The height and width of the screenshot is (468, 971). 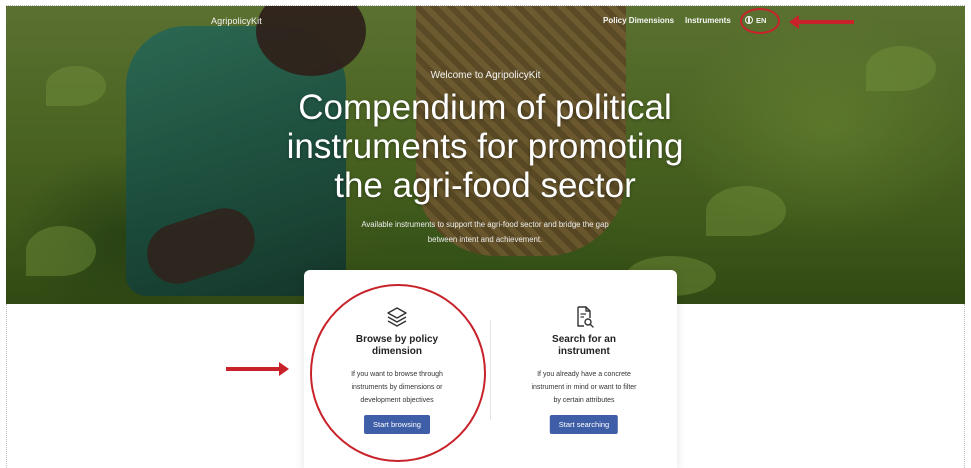 I want to click on search-option-description-line: If you already have a concrete, so click(x=584, y=374).